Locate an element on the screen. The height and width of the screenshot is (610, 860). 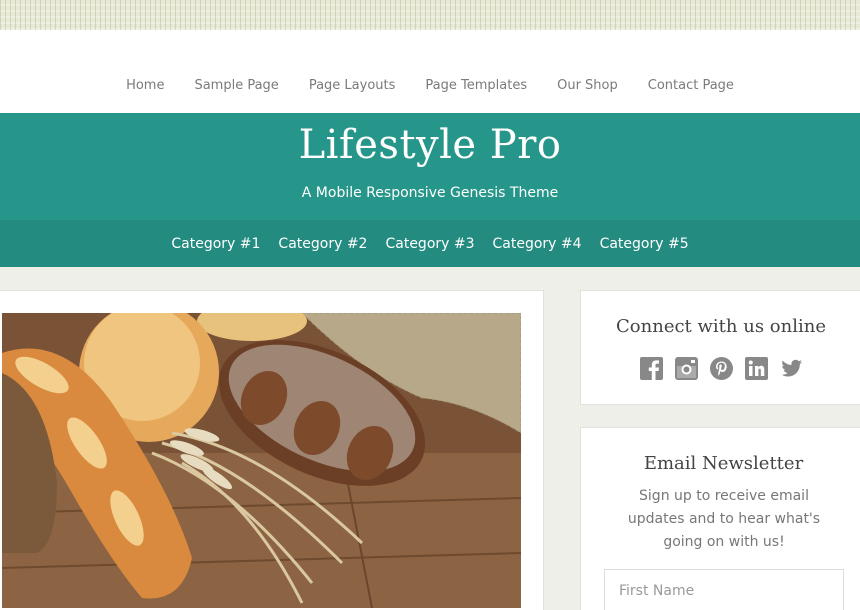
category-nav-item-4: Category #4 is located at coordinates (537, 244).